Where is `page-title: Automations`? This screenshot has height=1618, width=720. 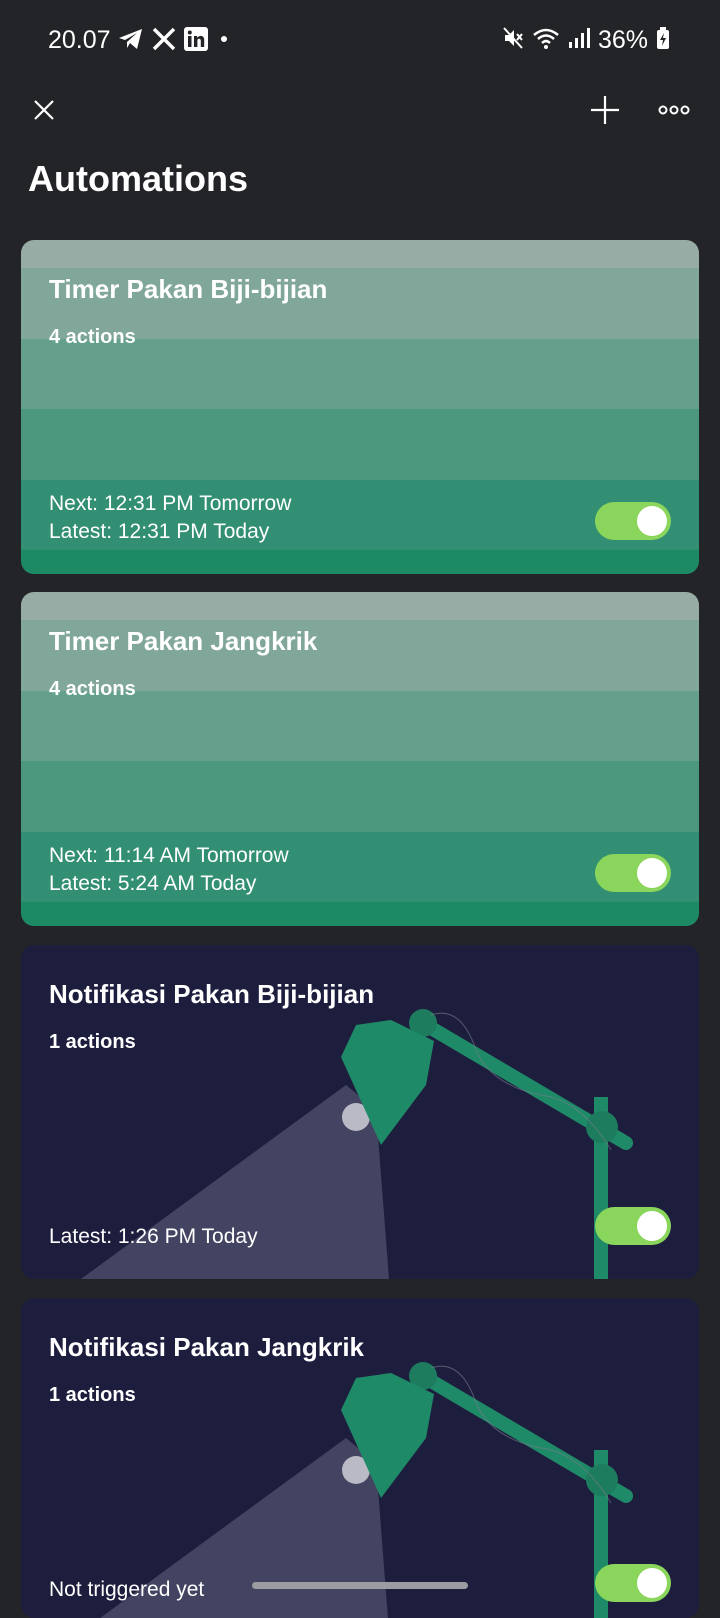
page-title: Automations is located at coordinates (138, 178).